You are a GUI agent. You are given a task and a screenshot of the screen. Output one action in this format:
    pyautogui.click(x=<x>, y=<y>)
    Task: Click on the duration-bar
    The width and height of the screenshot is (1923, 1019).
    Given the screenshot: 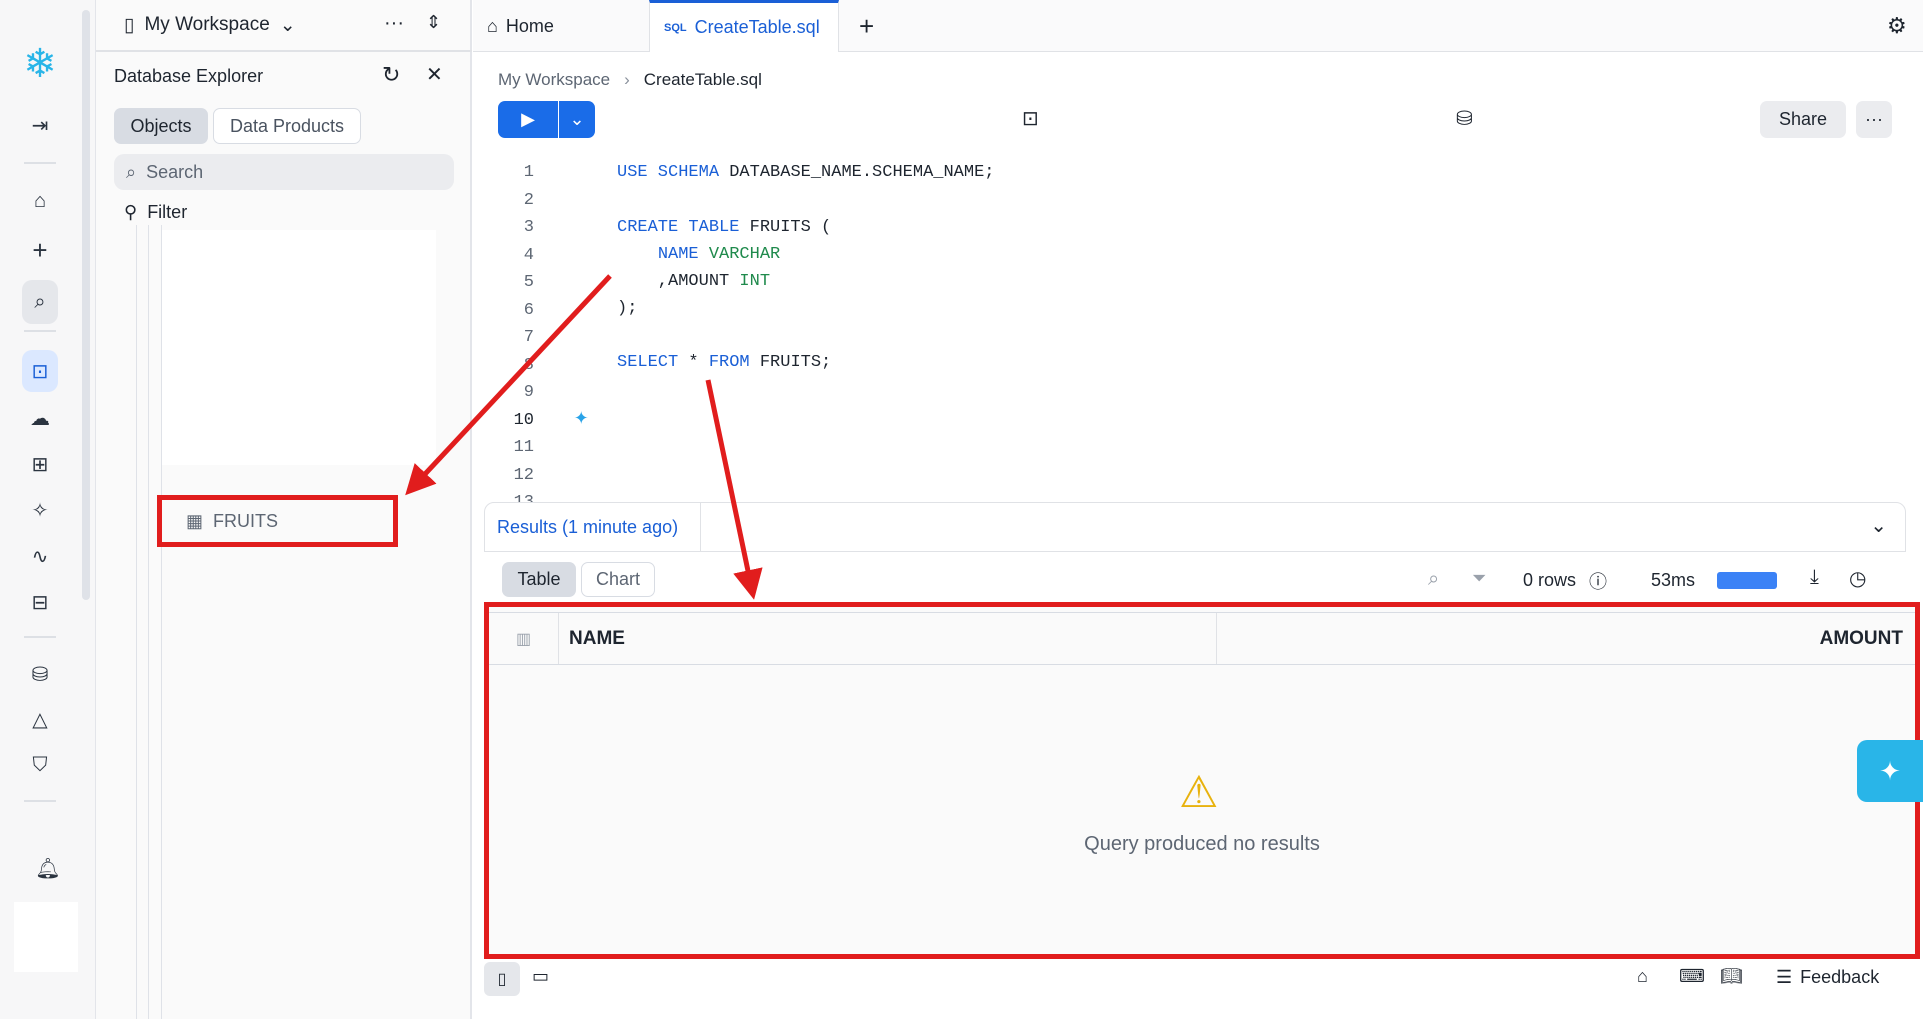 What is the action you would take?
    pyautogui.click(x=1747, y=580)
    